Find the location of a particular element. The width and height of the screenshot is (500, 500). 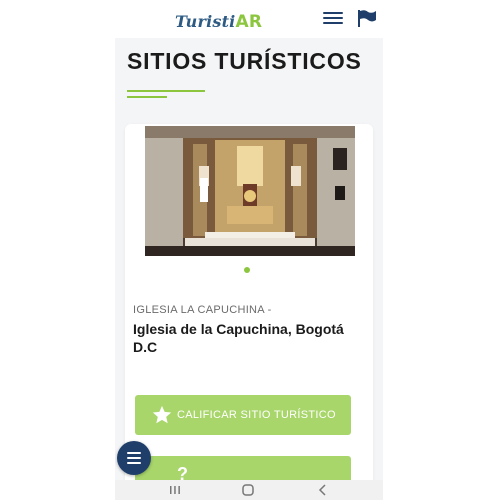

back-icon is located at coordinates (323, 490).